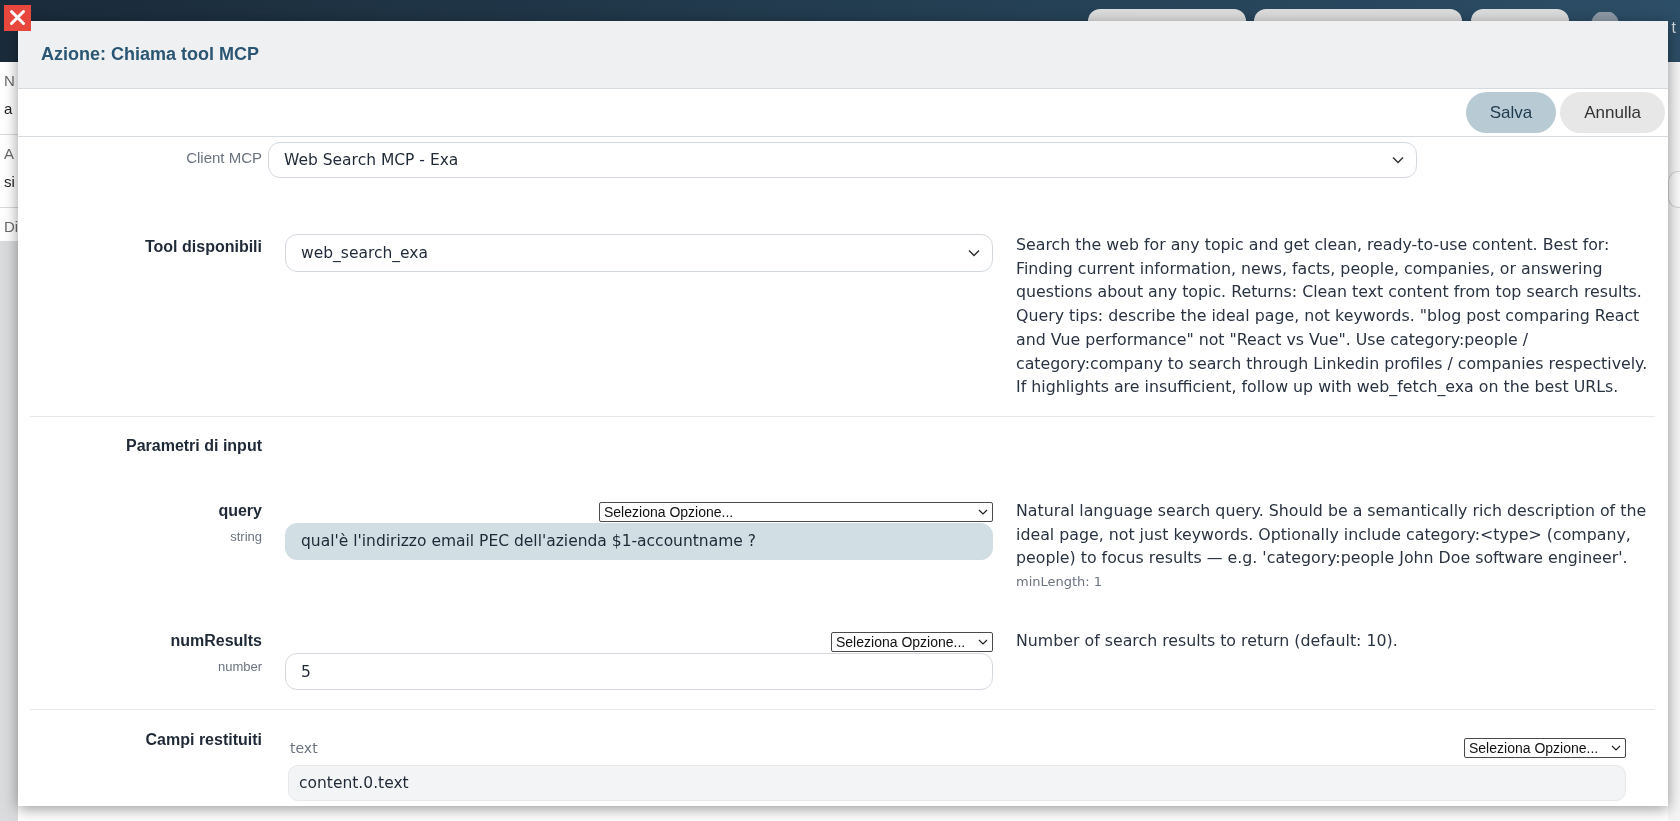 The image size is (1680, 821). I want to click on param-description: Natural language search query. Should be a semantically rich description of the ideal page, not just keywords. Optionally include category:<type> (company, people) to focus results — e.g. 'category:people John Doe software engineer'., so click(1332, 534).